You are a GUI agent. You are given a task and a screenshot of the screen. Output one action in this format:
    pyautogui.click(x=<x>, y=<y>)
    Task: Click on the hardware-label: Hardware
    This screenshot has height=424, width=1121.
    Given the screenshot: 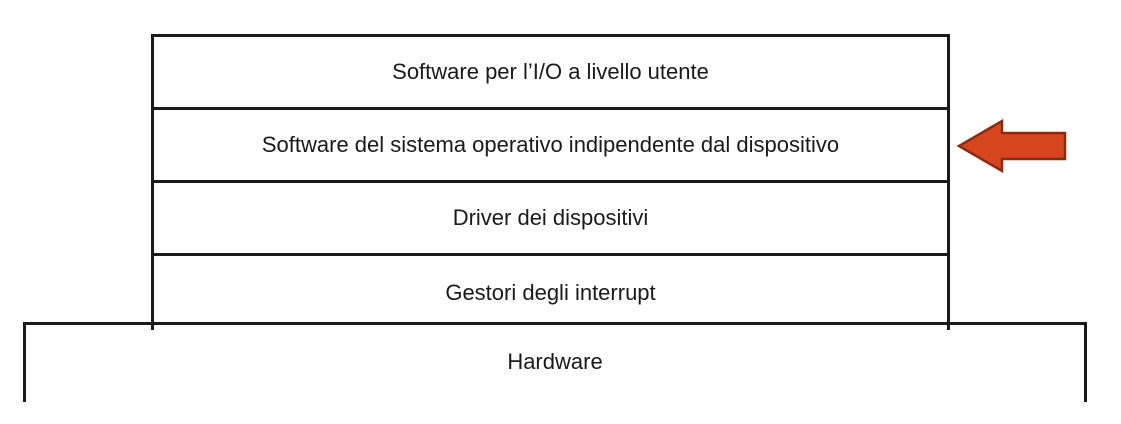 What is the action you would take?
    pyautogui.click(x=555, y=361)
    